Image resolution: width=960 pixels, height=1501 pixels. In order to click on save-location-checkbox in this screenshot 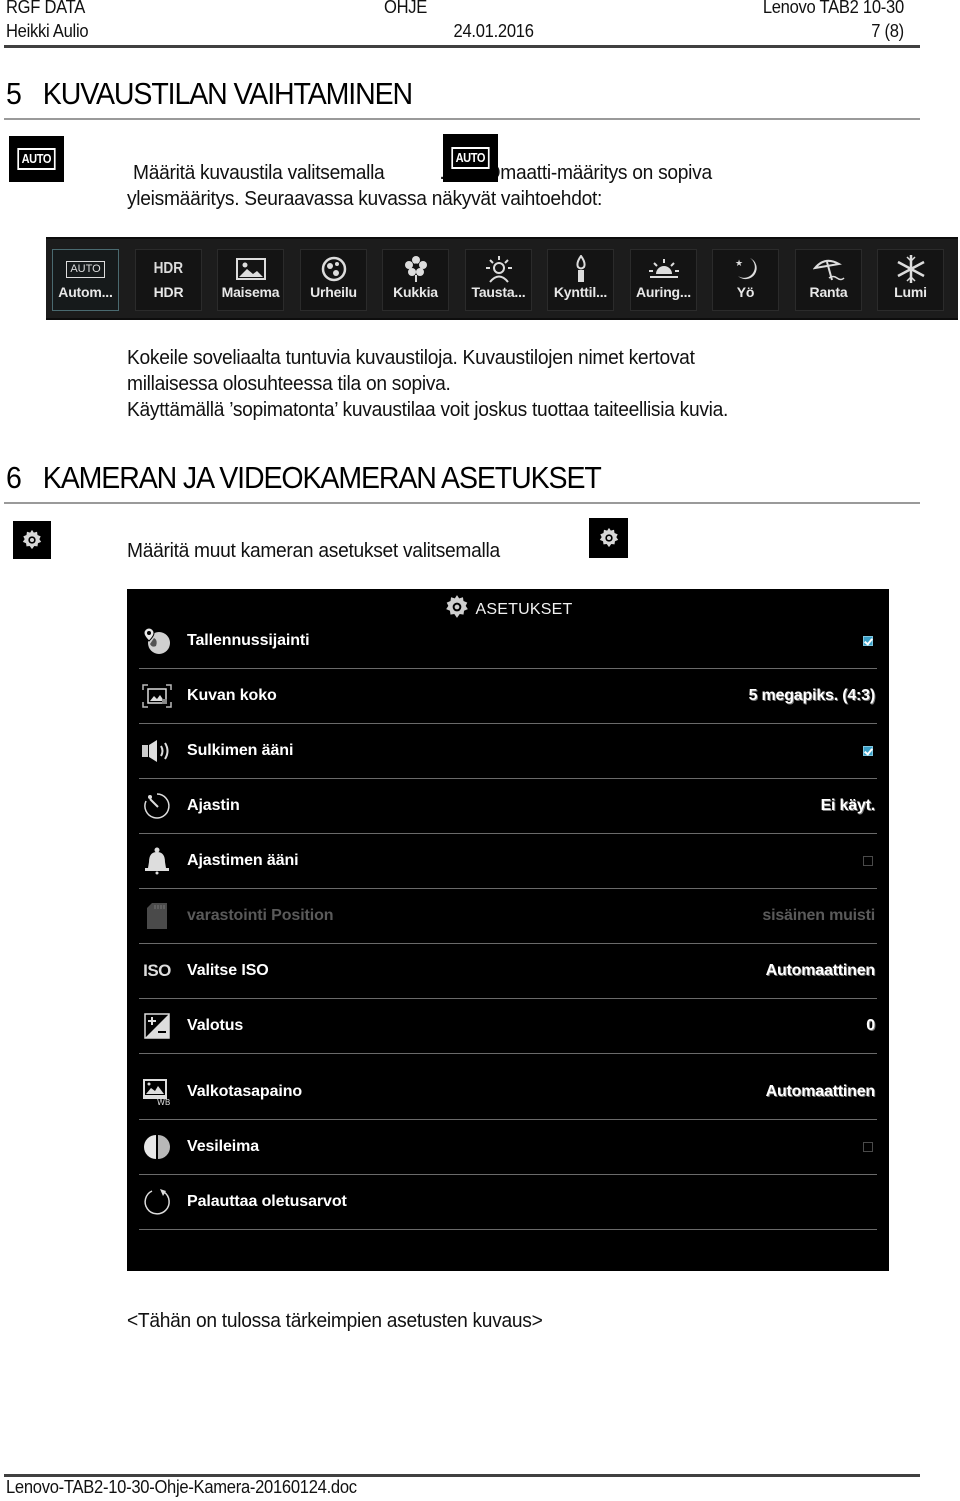, I will do `click(868, 641)`.